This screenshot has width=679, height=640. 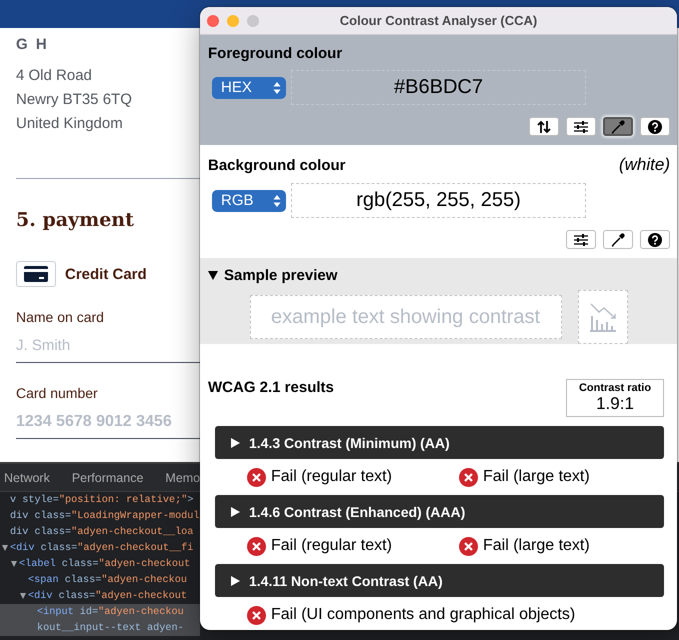 What do you see at coordinates (102, 548) in the screenshot?
I see `code-line: <div class="adyen-checkout__fi` at bounding box center [102, 548].